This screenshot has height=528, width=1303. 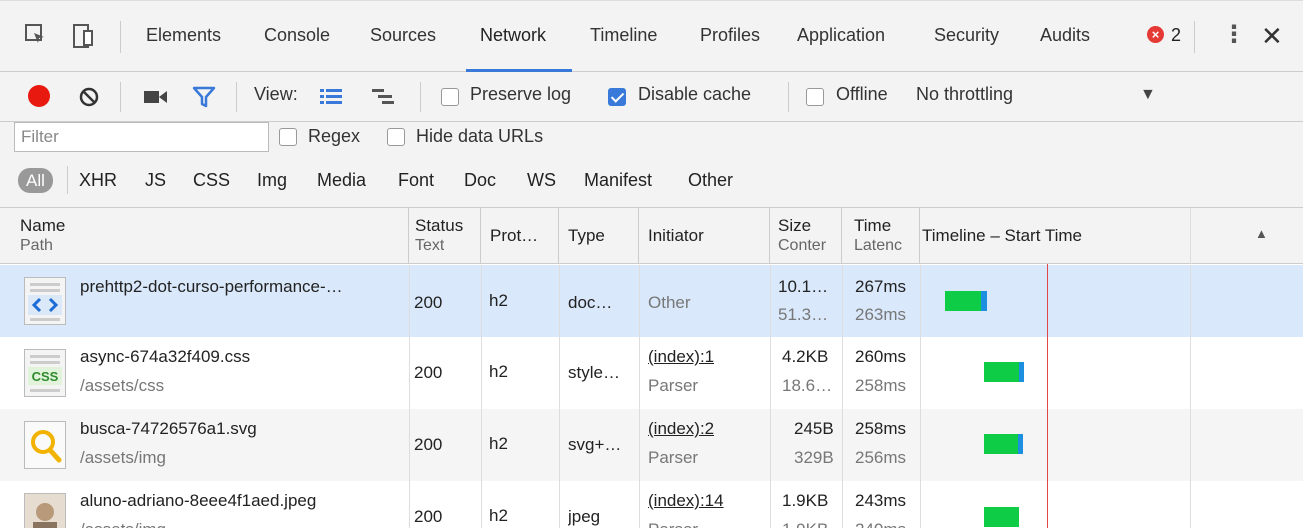 I want to click on disable-cache-label: Disable cache, so click(x=694, y=94).